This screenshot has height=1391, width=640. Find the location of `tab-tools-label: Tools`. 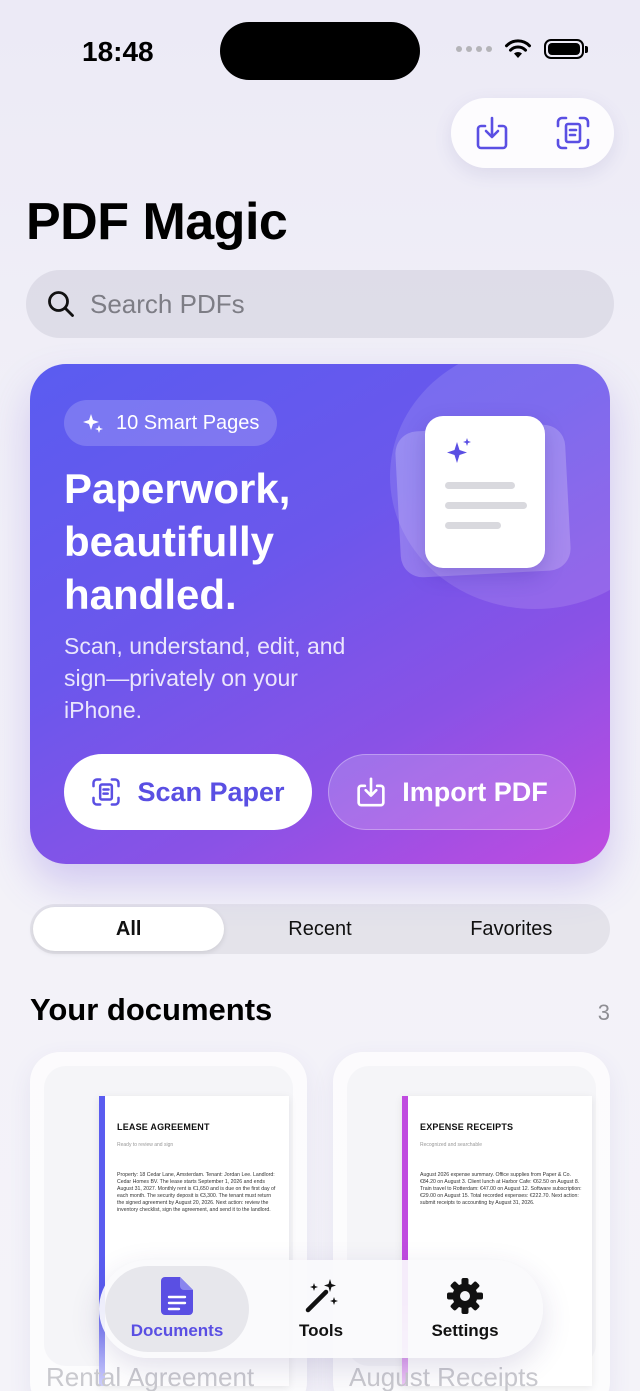

tab-tools-label: Tools is located at coordinates (321, 1330).